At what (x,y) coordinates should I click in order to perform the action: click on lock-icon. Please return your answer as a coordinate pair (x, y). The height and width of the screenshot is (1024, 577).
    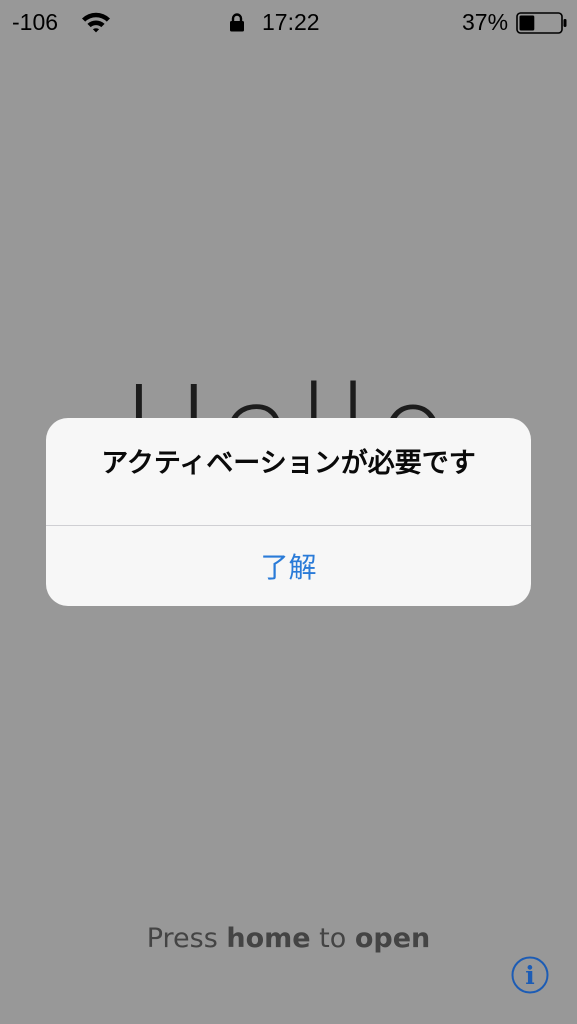
    Looking at the image, I should click on (237, 22).